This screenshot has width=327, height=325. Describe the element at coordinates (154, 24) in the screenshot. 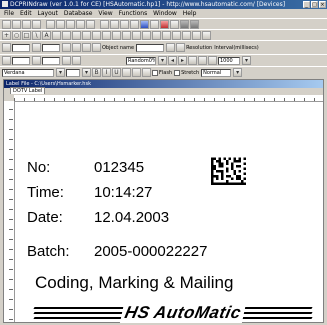

I see `barcode-icon` at that location.